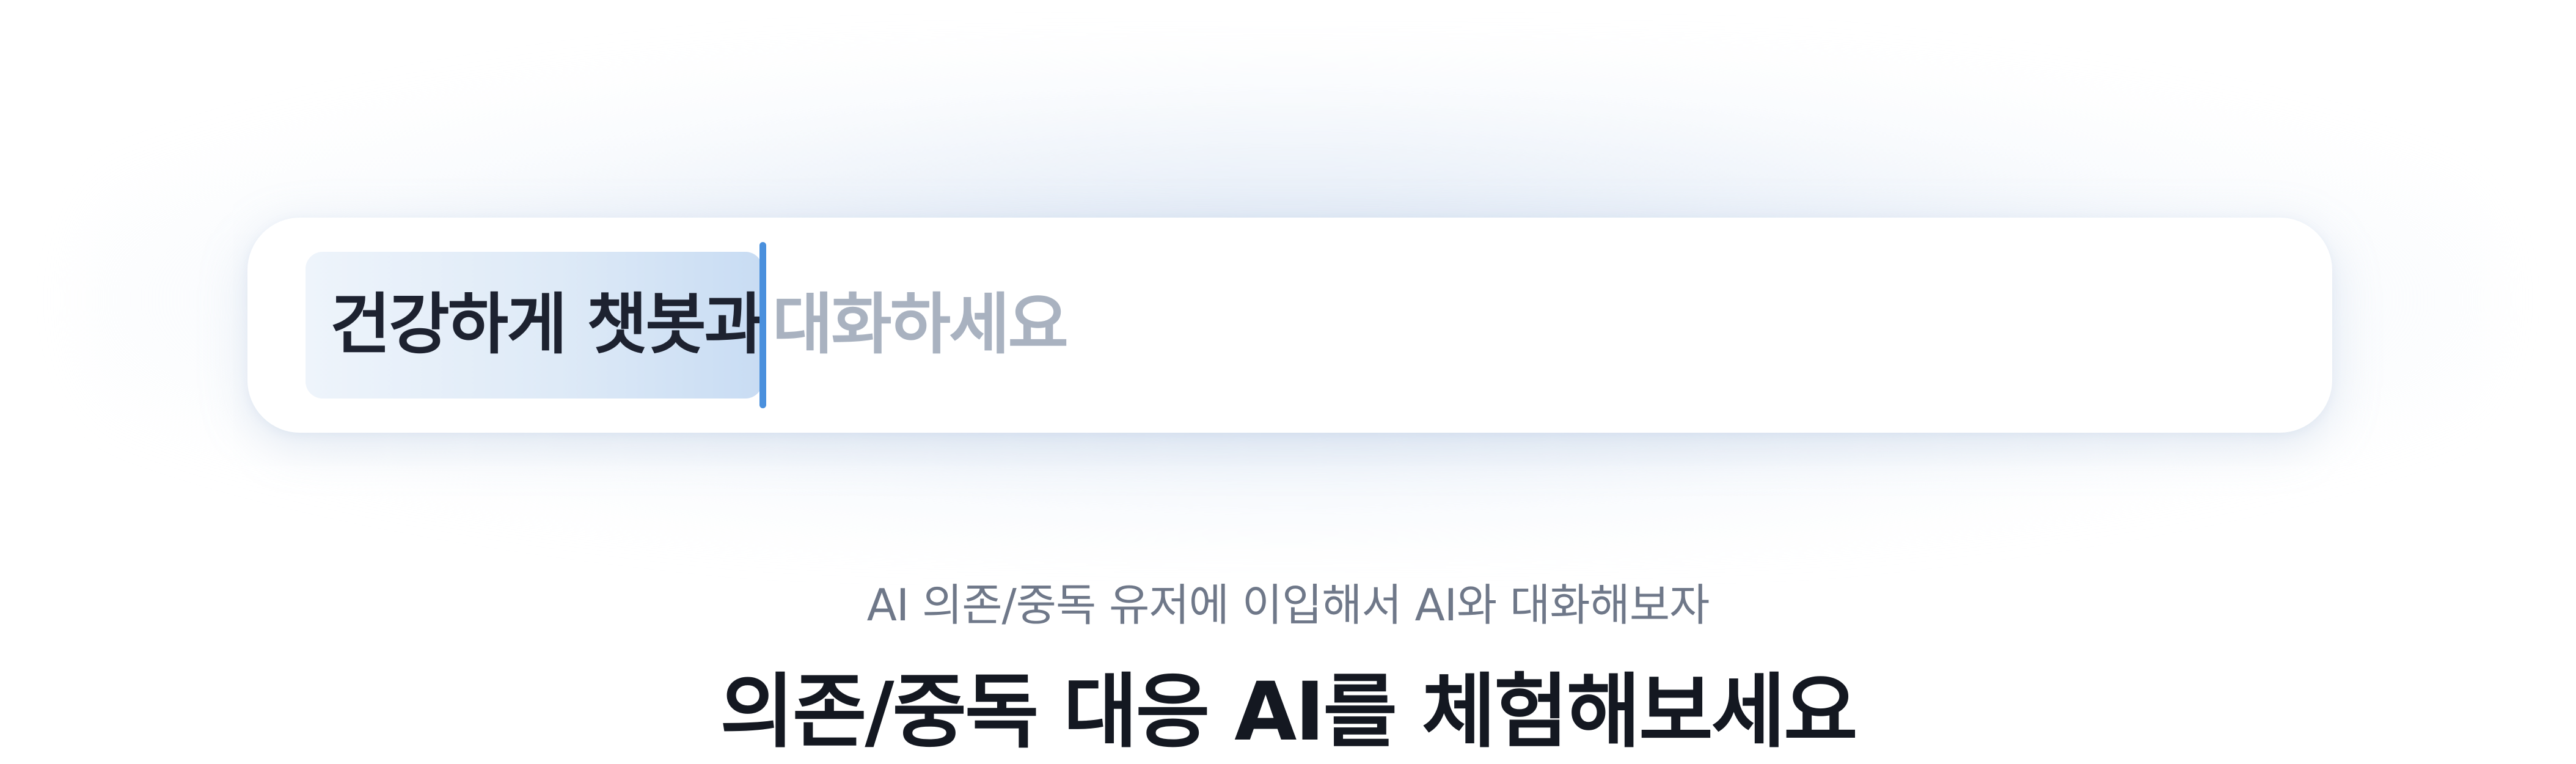 Image resolution: width=2576 pixels, height=764 pixels. What do you see at coordinates (547, 325) in the screenshot?
I see `typed-text: 건강하게 챗봇과` at bounding box center [547, 325].